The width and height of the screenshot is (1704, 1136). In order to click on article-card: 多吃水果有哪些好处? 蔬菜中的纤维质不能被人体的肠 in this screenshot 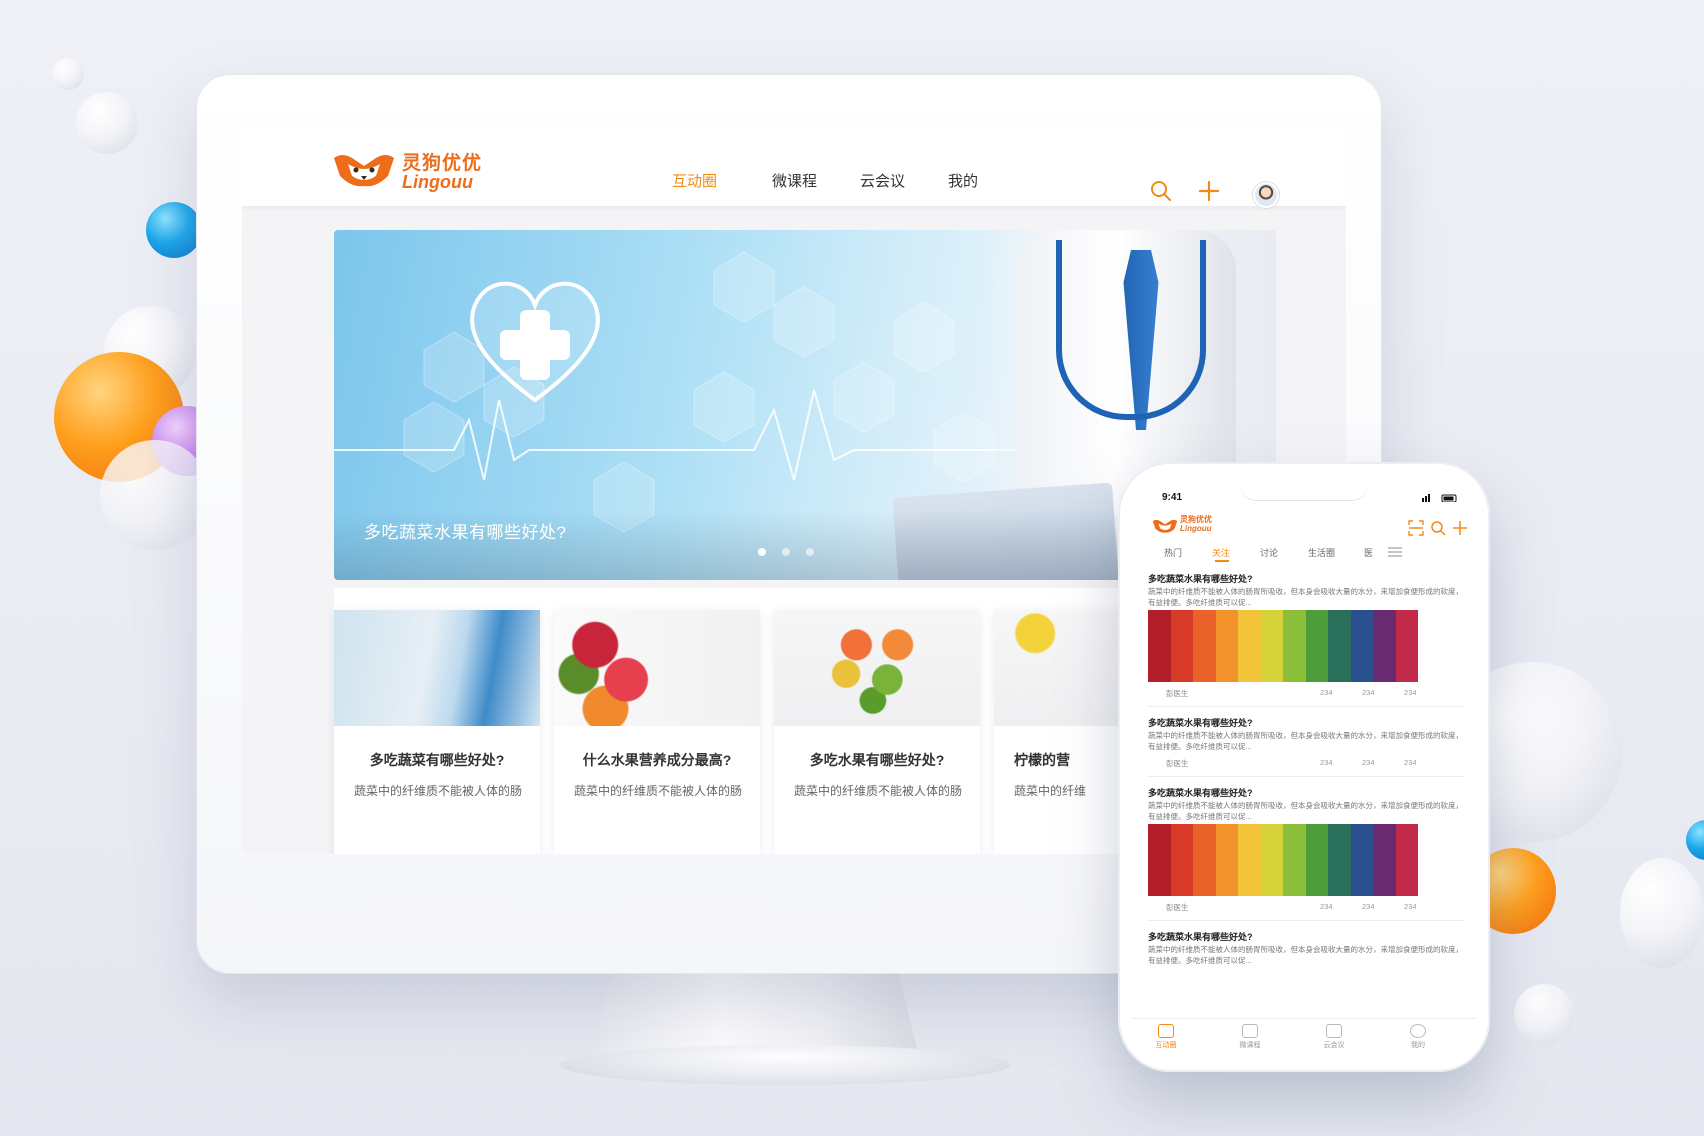, I will do `click(877, 732)`.